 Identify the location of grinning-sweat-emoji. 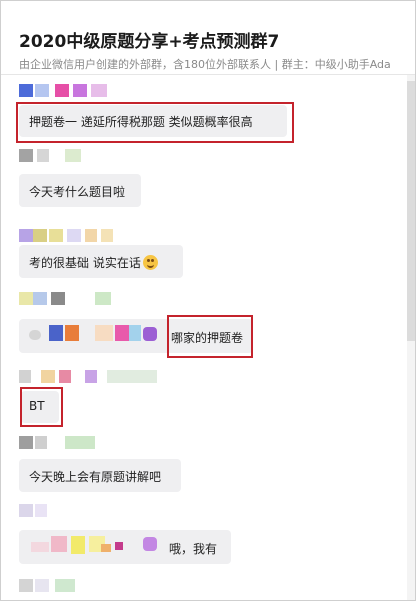
(150, 262).